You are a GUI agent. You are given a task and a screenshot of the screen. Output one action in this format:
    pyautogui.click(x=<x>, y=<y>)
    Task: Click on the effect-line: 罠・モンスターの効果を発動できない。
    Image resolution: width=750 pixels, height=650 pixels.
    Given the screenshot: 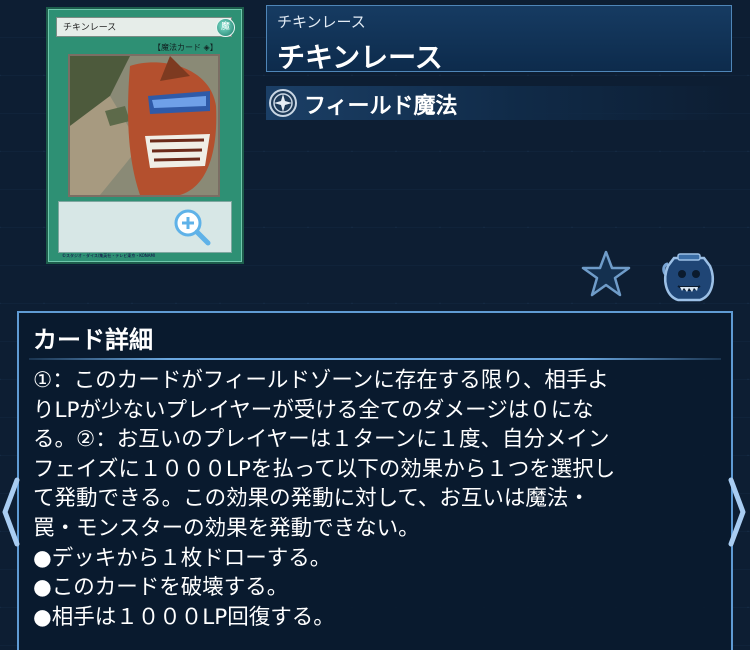 What is the action you would take?
    pyautogui.click(x=226, y=528)
    